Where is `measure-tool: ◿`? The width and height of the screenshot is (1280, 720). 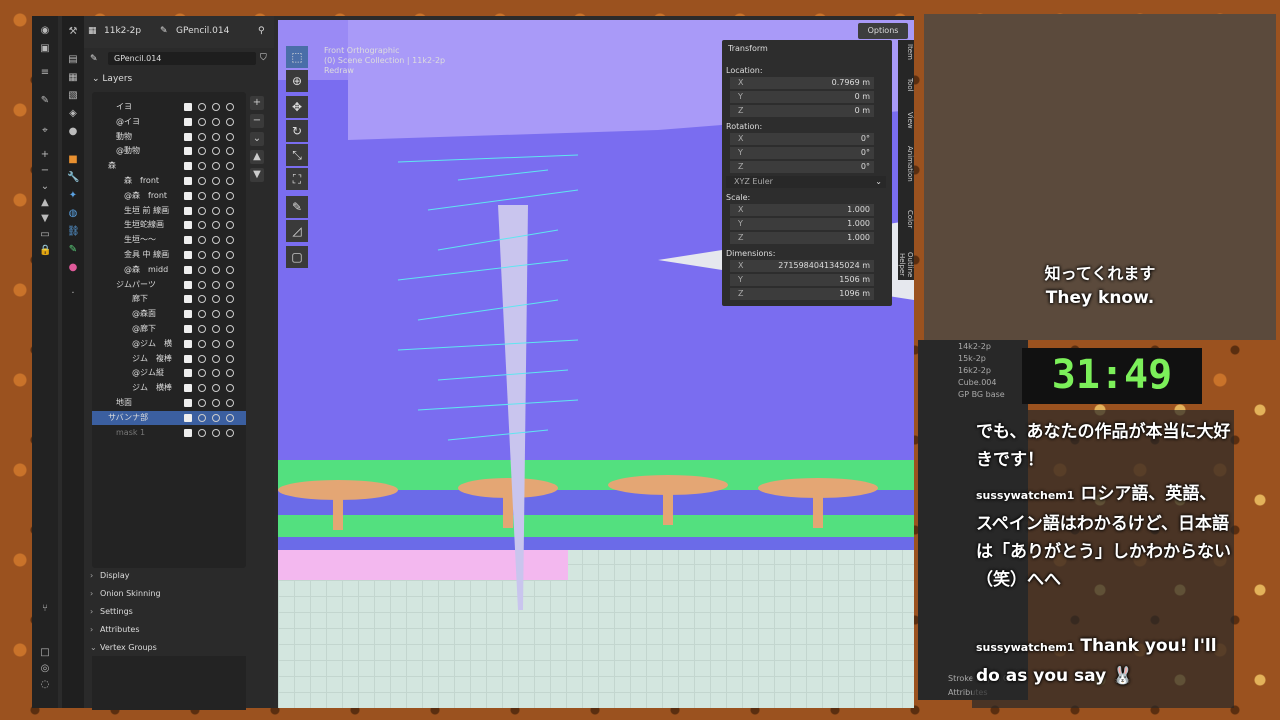 measure-tool: ◿ is located at coordinates (297, 231).